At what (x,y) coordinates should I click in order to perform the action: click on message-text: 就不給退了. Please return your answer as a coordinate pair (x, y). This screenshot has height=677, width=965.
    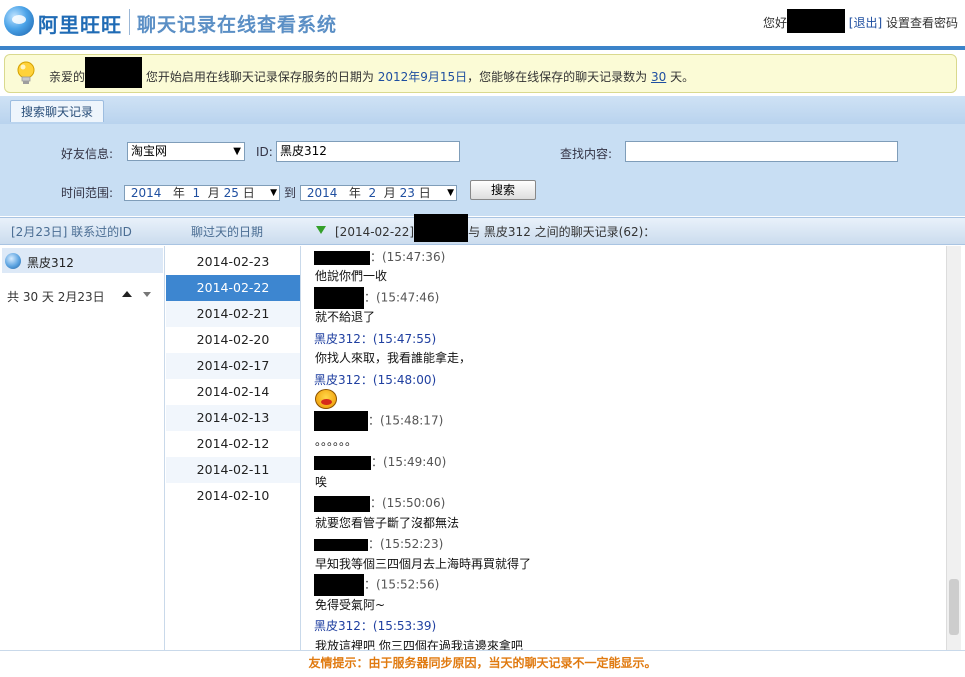
    Looking at the image, I should click on (345, 317).